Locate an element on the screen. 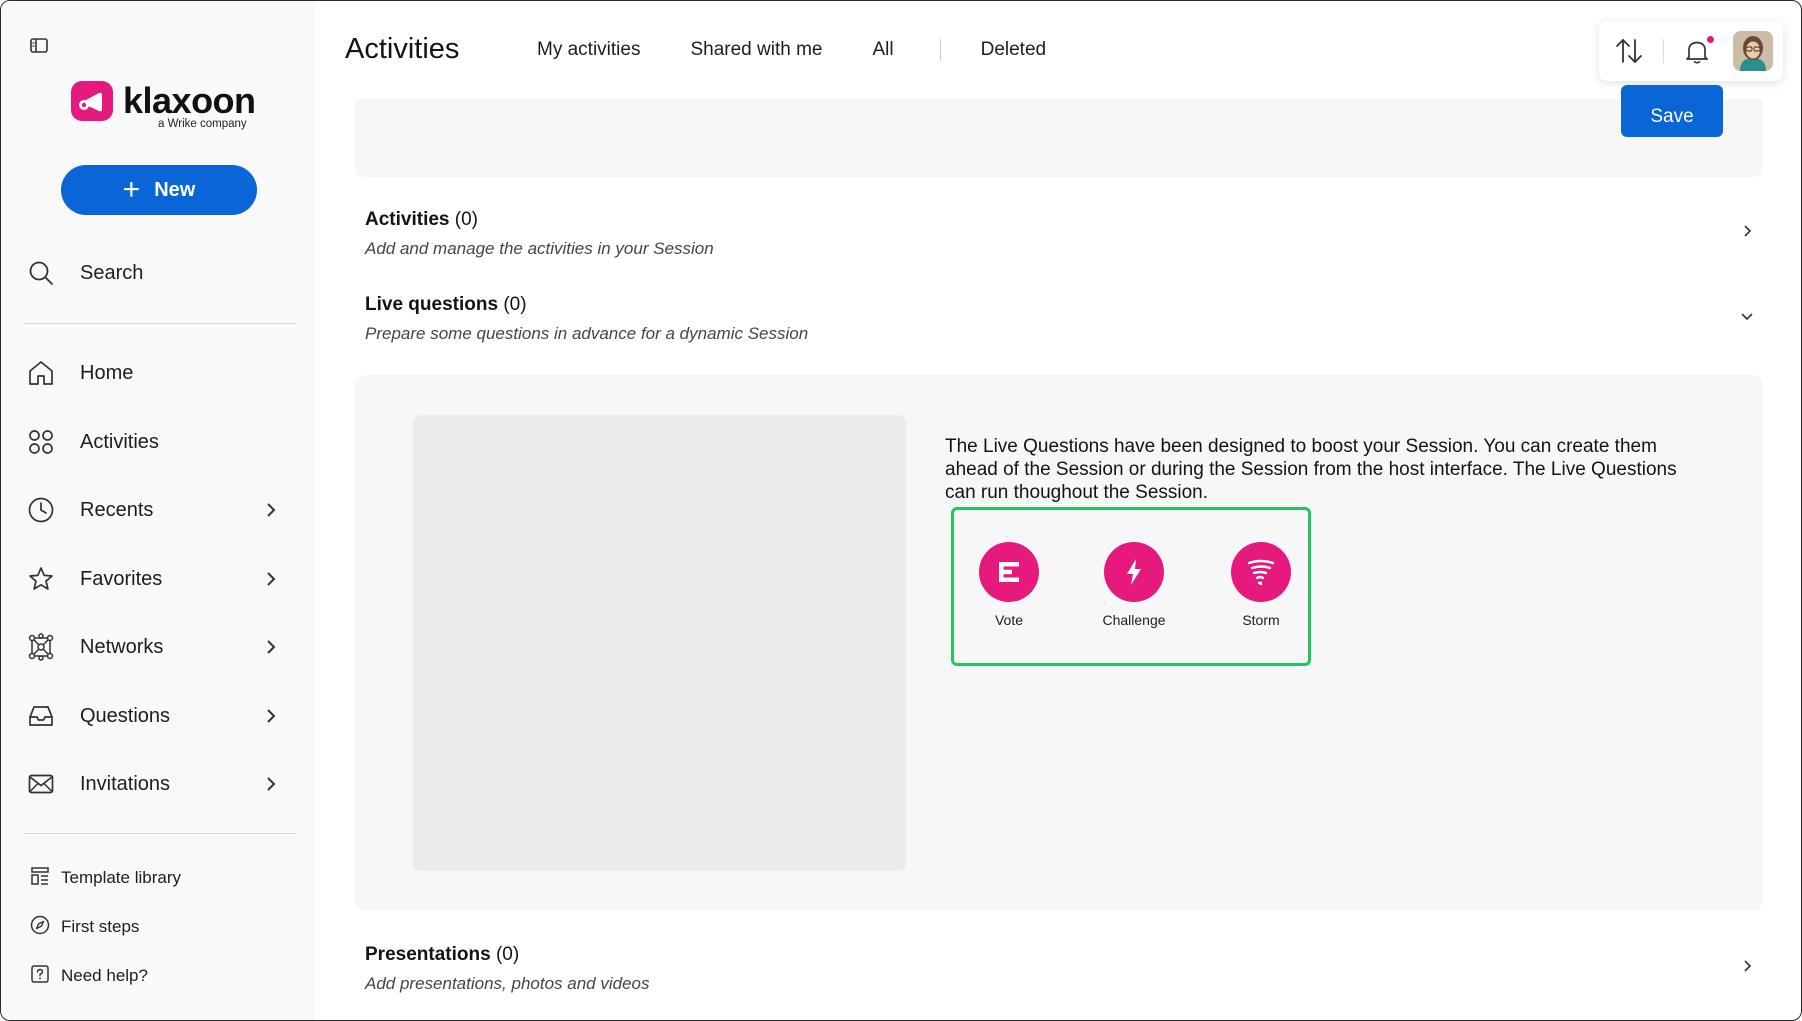  sidebar-item-invitations: Invitations is located at coordinates (158, 784).